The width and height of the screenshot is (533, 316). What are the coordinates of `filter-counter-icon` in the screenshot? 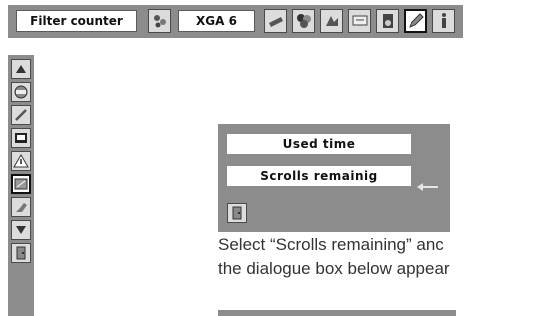 It's located at (21, 207).